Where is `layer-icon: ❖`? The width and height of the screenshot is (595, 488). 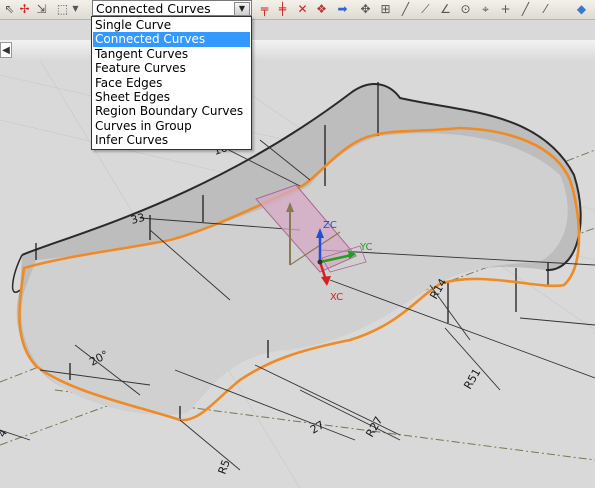
layer-icon: ❖ is located at coordinates (321, 9).